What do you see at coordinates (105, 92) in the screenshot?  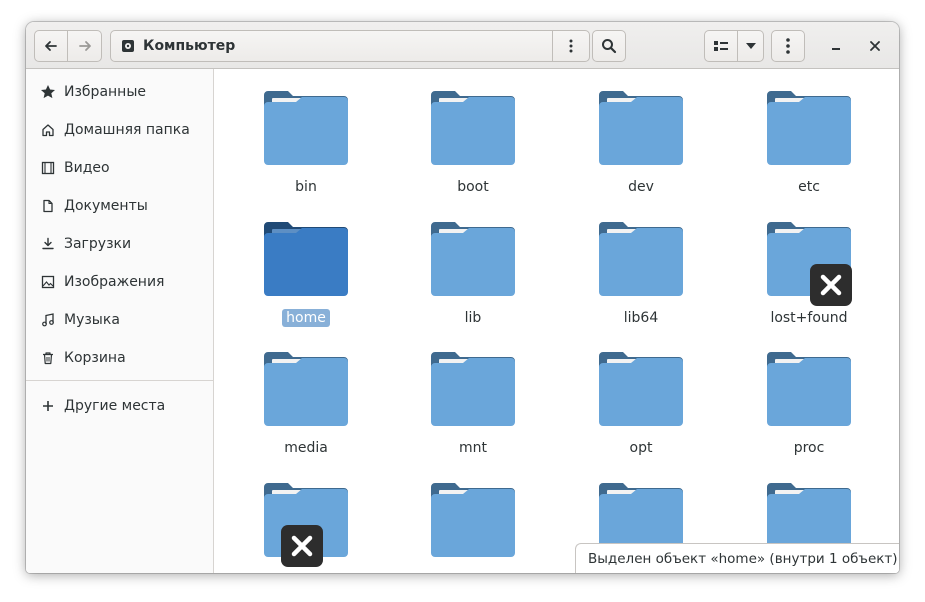 I see `sidebar-item-label: Избранные` at bounding box center [105, 92].